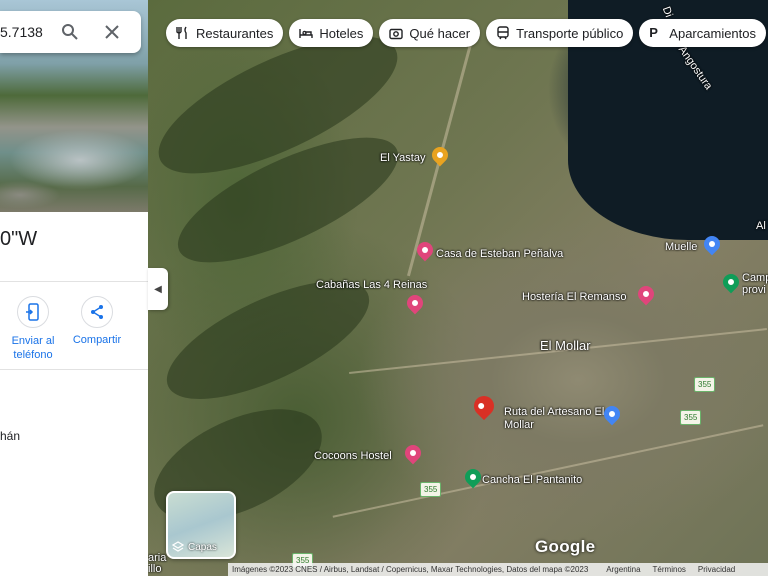 Image resolution: width=768 pixels, height=576 pixels. Describe the element at coordinates (731, 282) in the screenshot. I see `camp-pin-icon` at that location.